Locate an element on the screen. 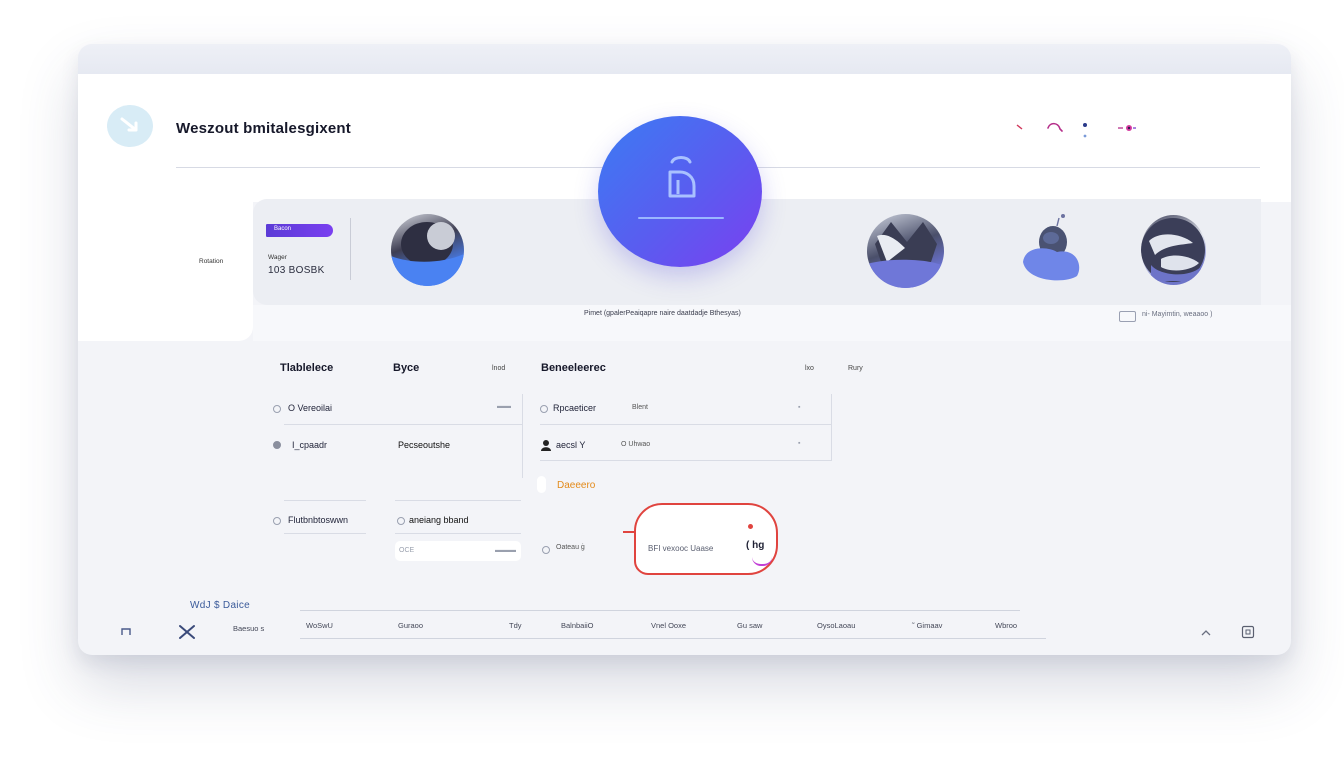  table-cell: I_cpaadr is located at coordinates (310, 445).